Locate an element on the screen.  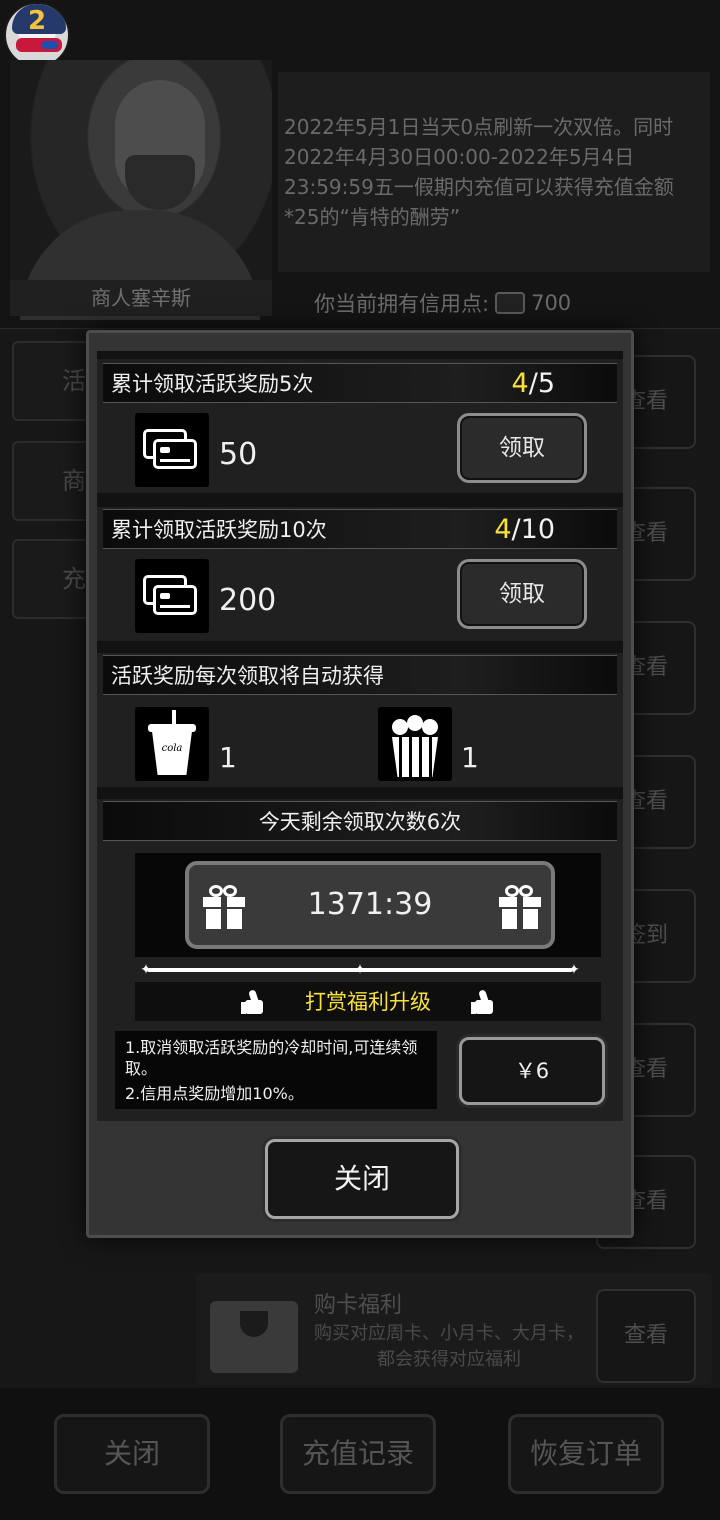
reward-title: 累计领取活跃奖励10次 is located at coordinates (219, 530).